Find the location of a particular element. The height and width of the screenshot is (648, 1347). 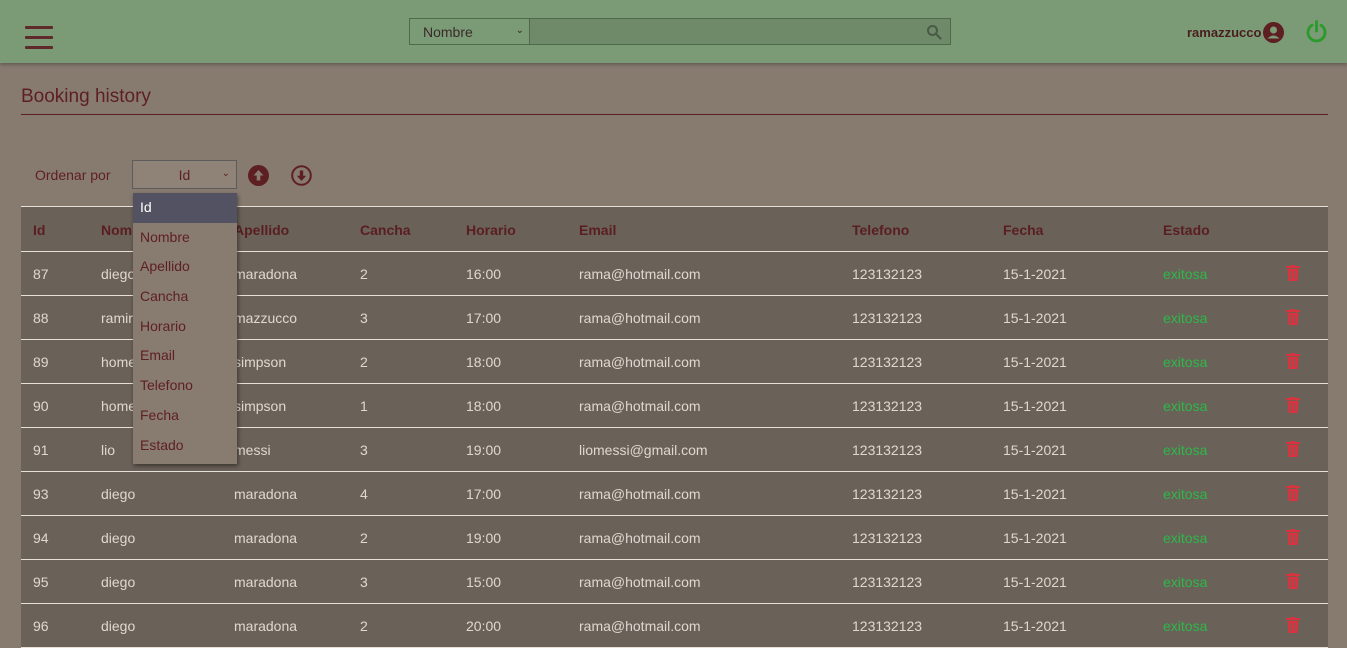

sort-option-cancha: Cancha is located at coordinates (185, 297).